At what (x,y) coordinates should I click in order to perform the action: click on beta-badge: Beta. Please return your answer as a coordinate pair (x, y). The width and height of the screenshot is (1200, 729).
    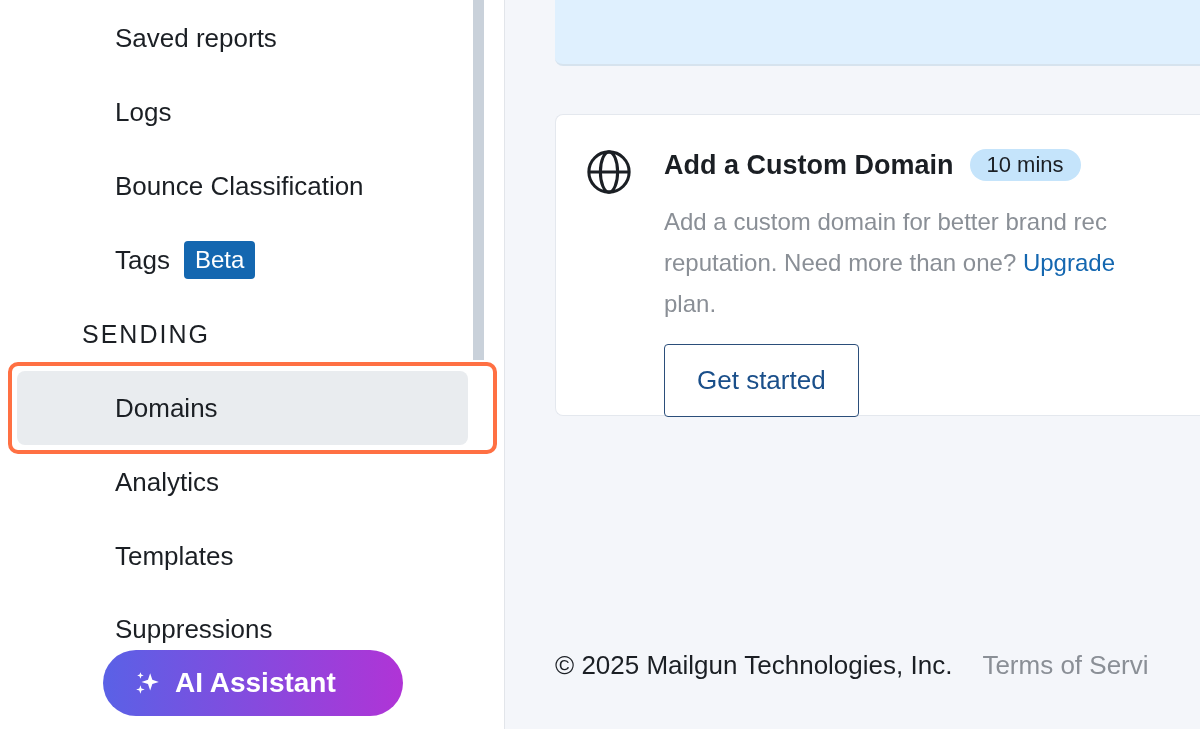
    Looking at the image, I should click on (219, 260).